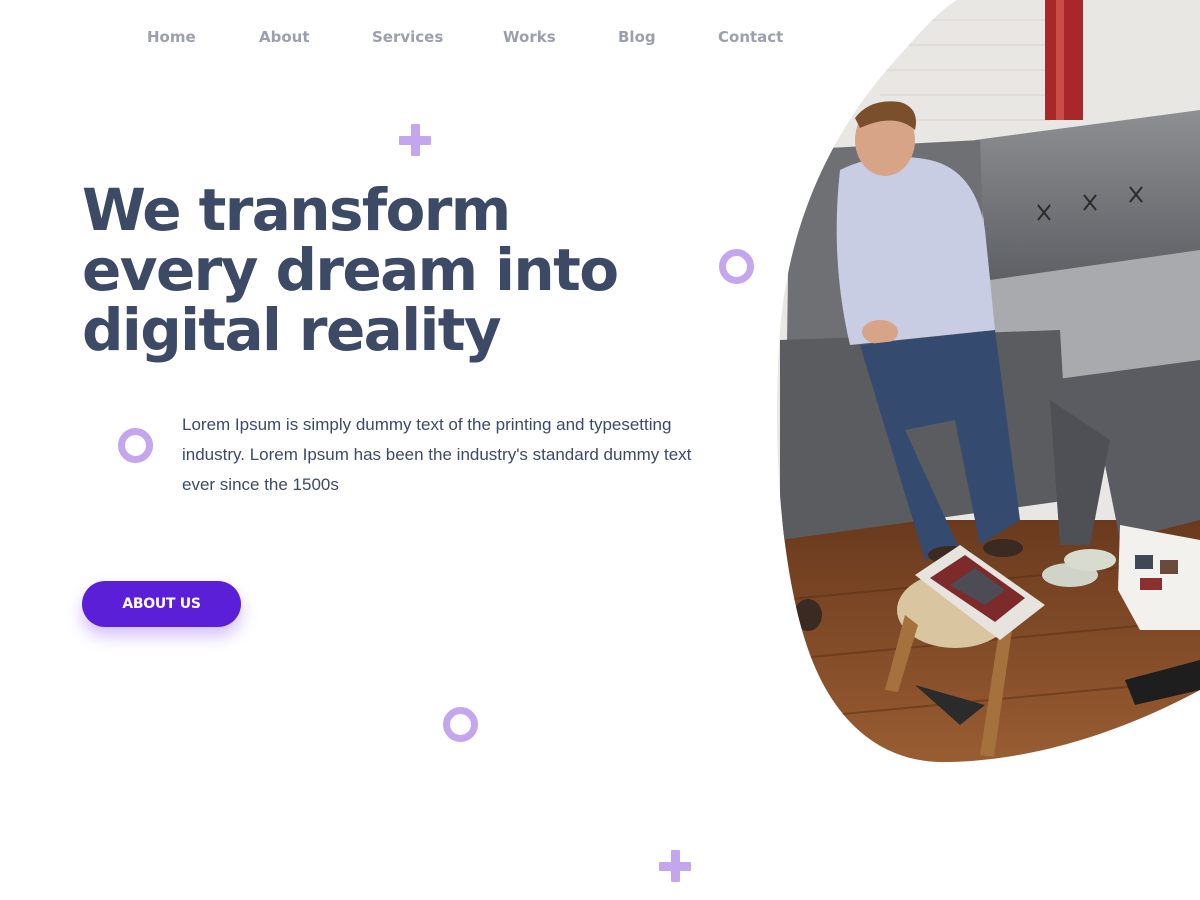 The width and height of the screenshot is (1200, 900). What do you see at coordinates (750, 37) in the screenshot?
I see `nav-link-contact: Contact` at bounding box center [750, 37].